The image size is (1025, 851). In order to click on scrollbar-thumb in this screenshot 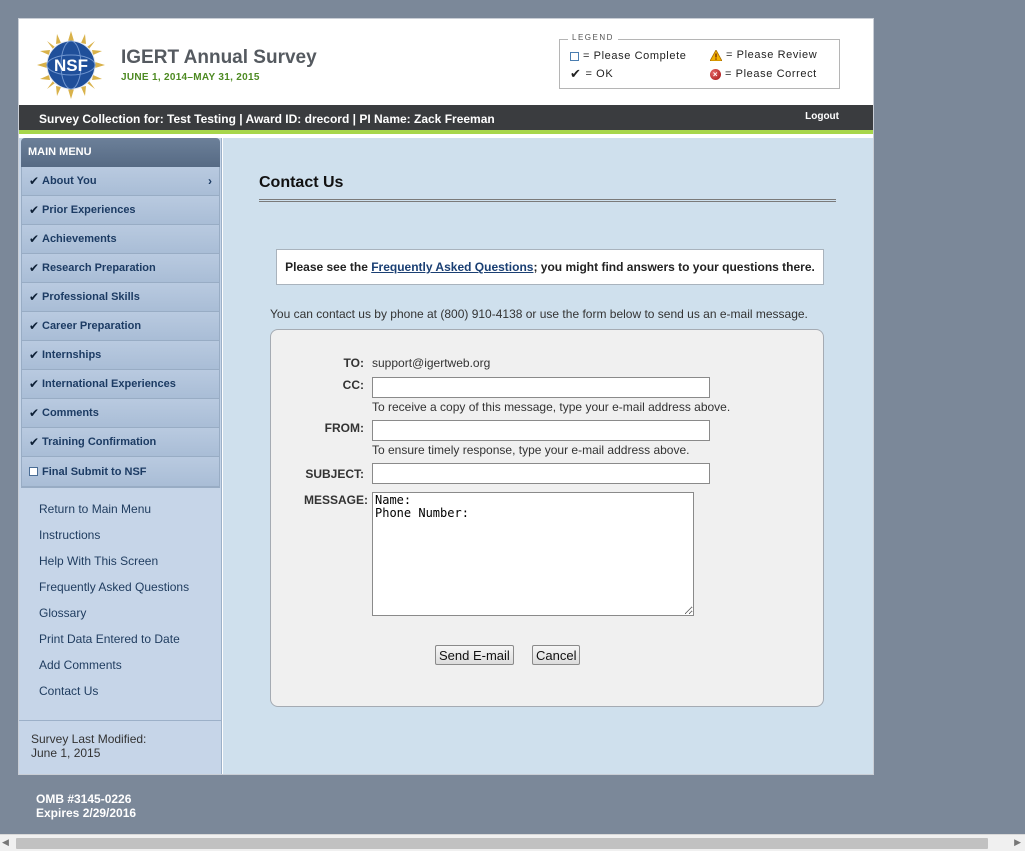, I will do `click(502, 843)`.